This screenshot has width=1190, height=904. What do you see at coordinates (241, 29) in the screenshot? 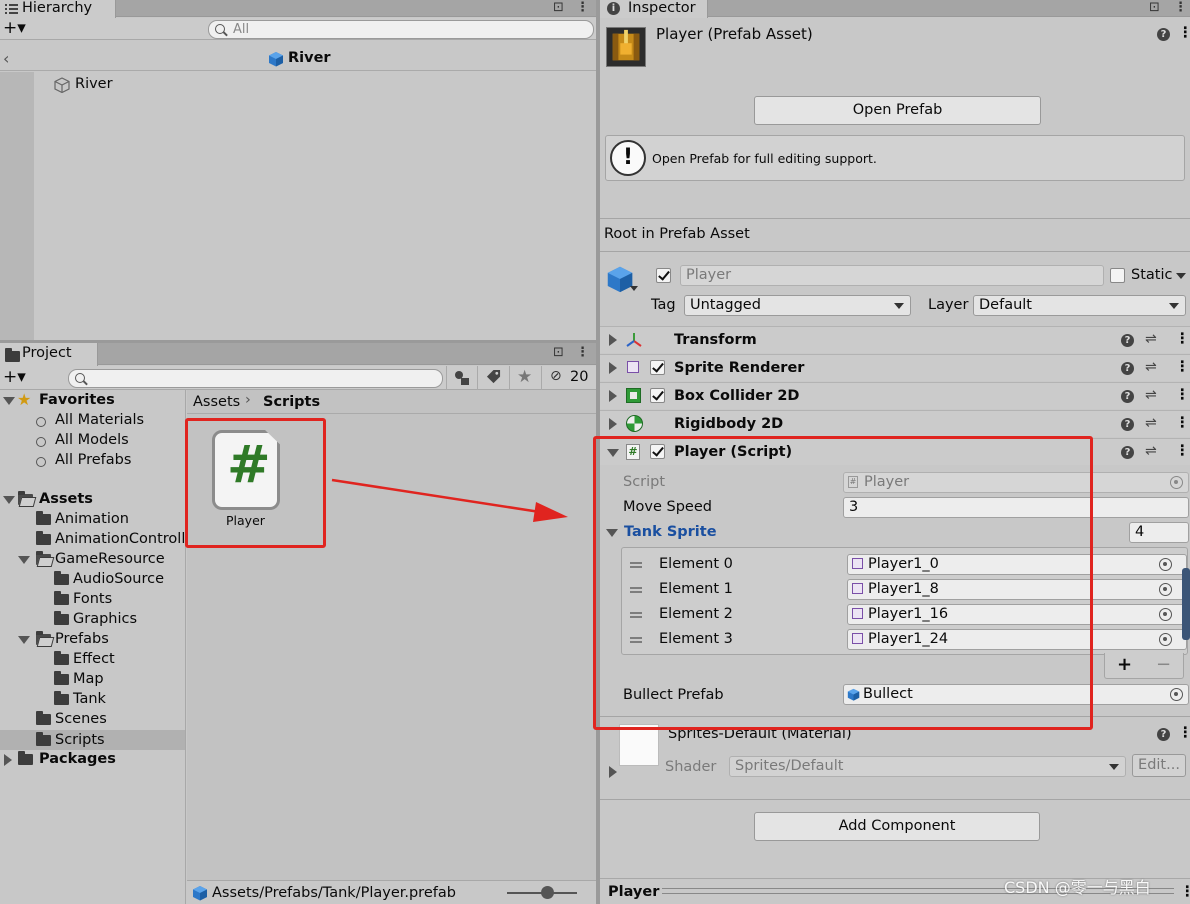
I see `hierarchy-search-placeholder: All` at bounding box center [241, 29].